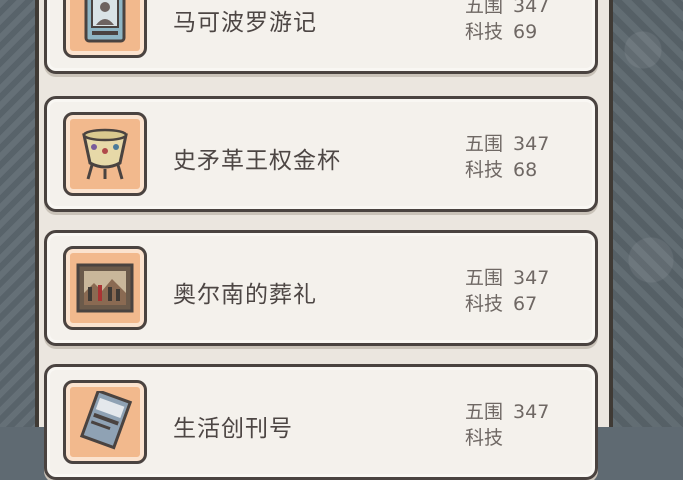 The height and width of the screenshot is (480, 683). Describe the element at coordinates (507, 22) in the screenshot. I see `item-stats: 五围 347 科技 69` at that location.